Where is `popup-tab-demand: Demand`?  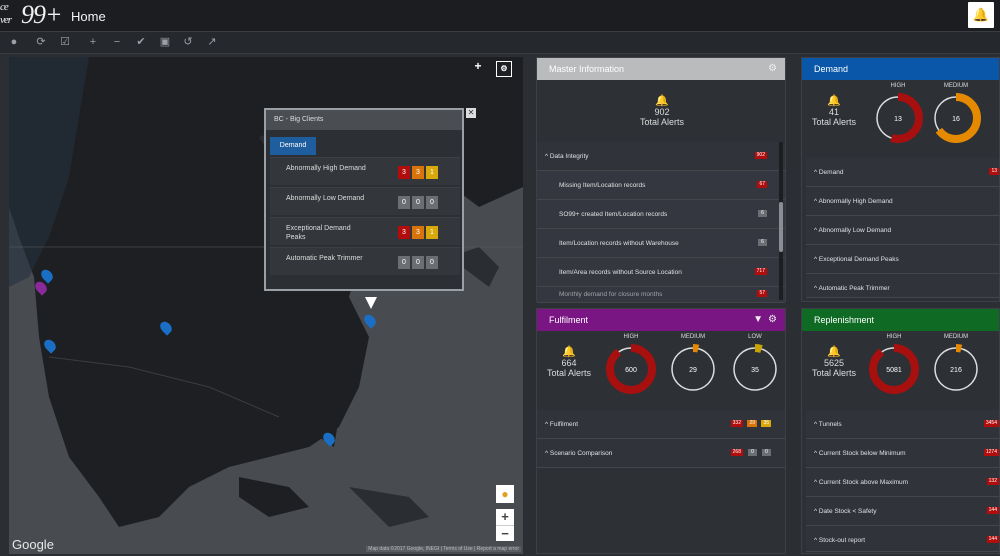 popup-tab-demand: Demand is located at coordinates (293, 146).